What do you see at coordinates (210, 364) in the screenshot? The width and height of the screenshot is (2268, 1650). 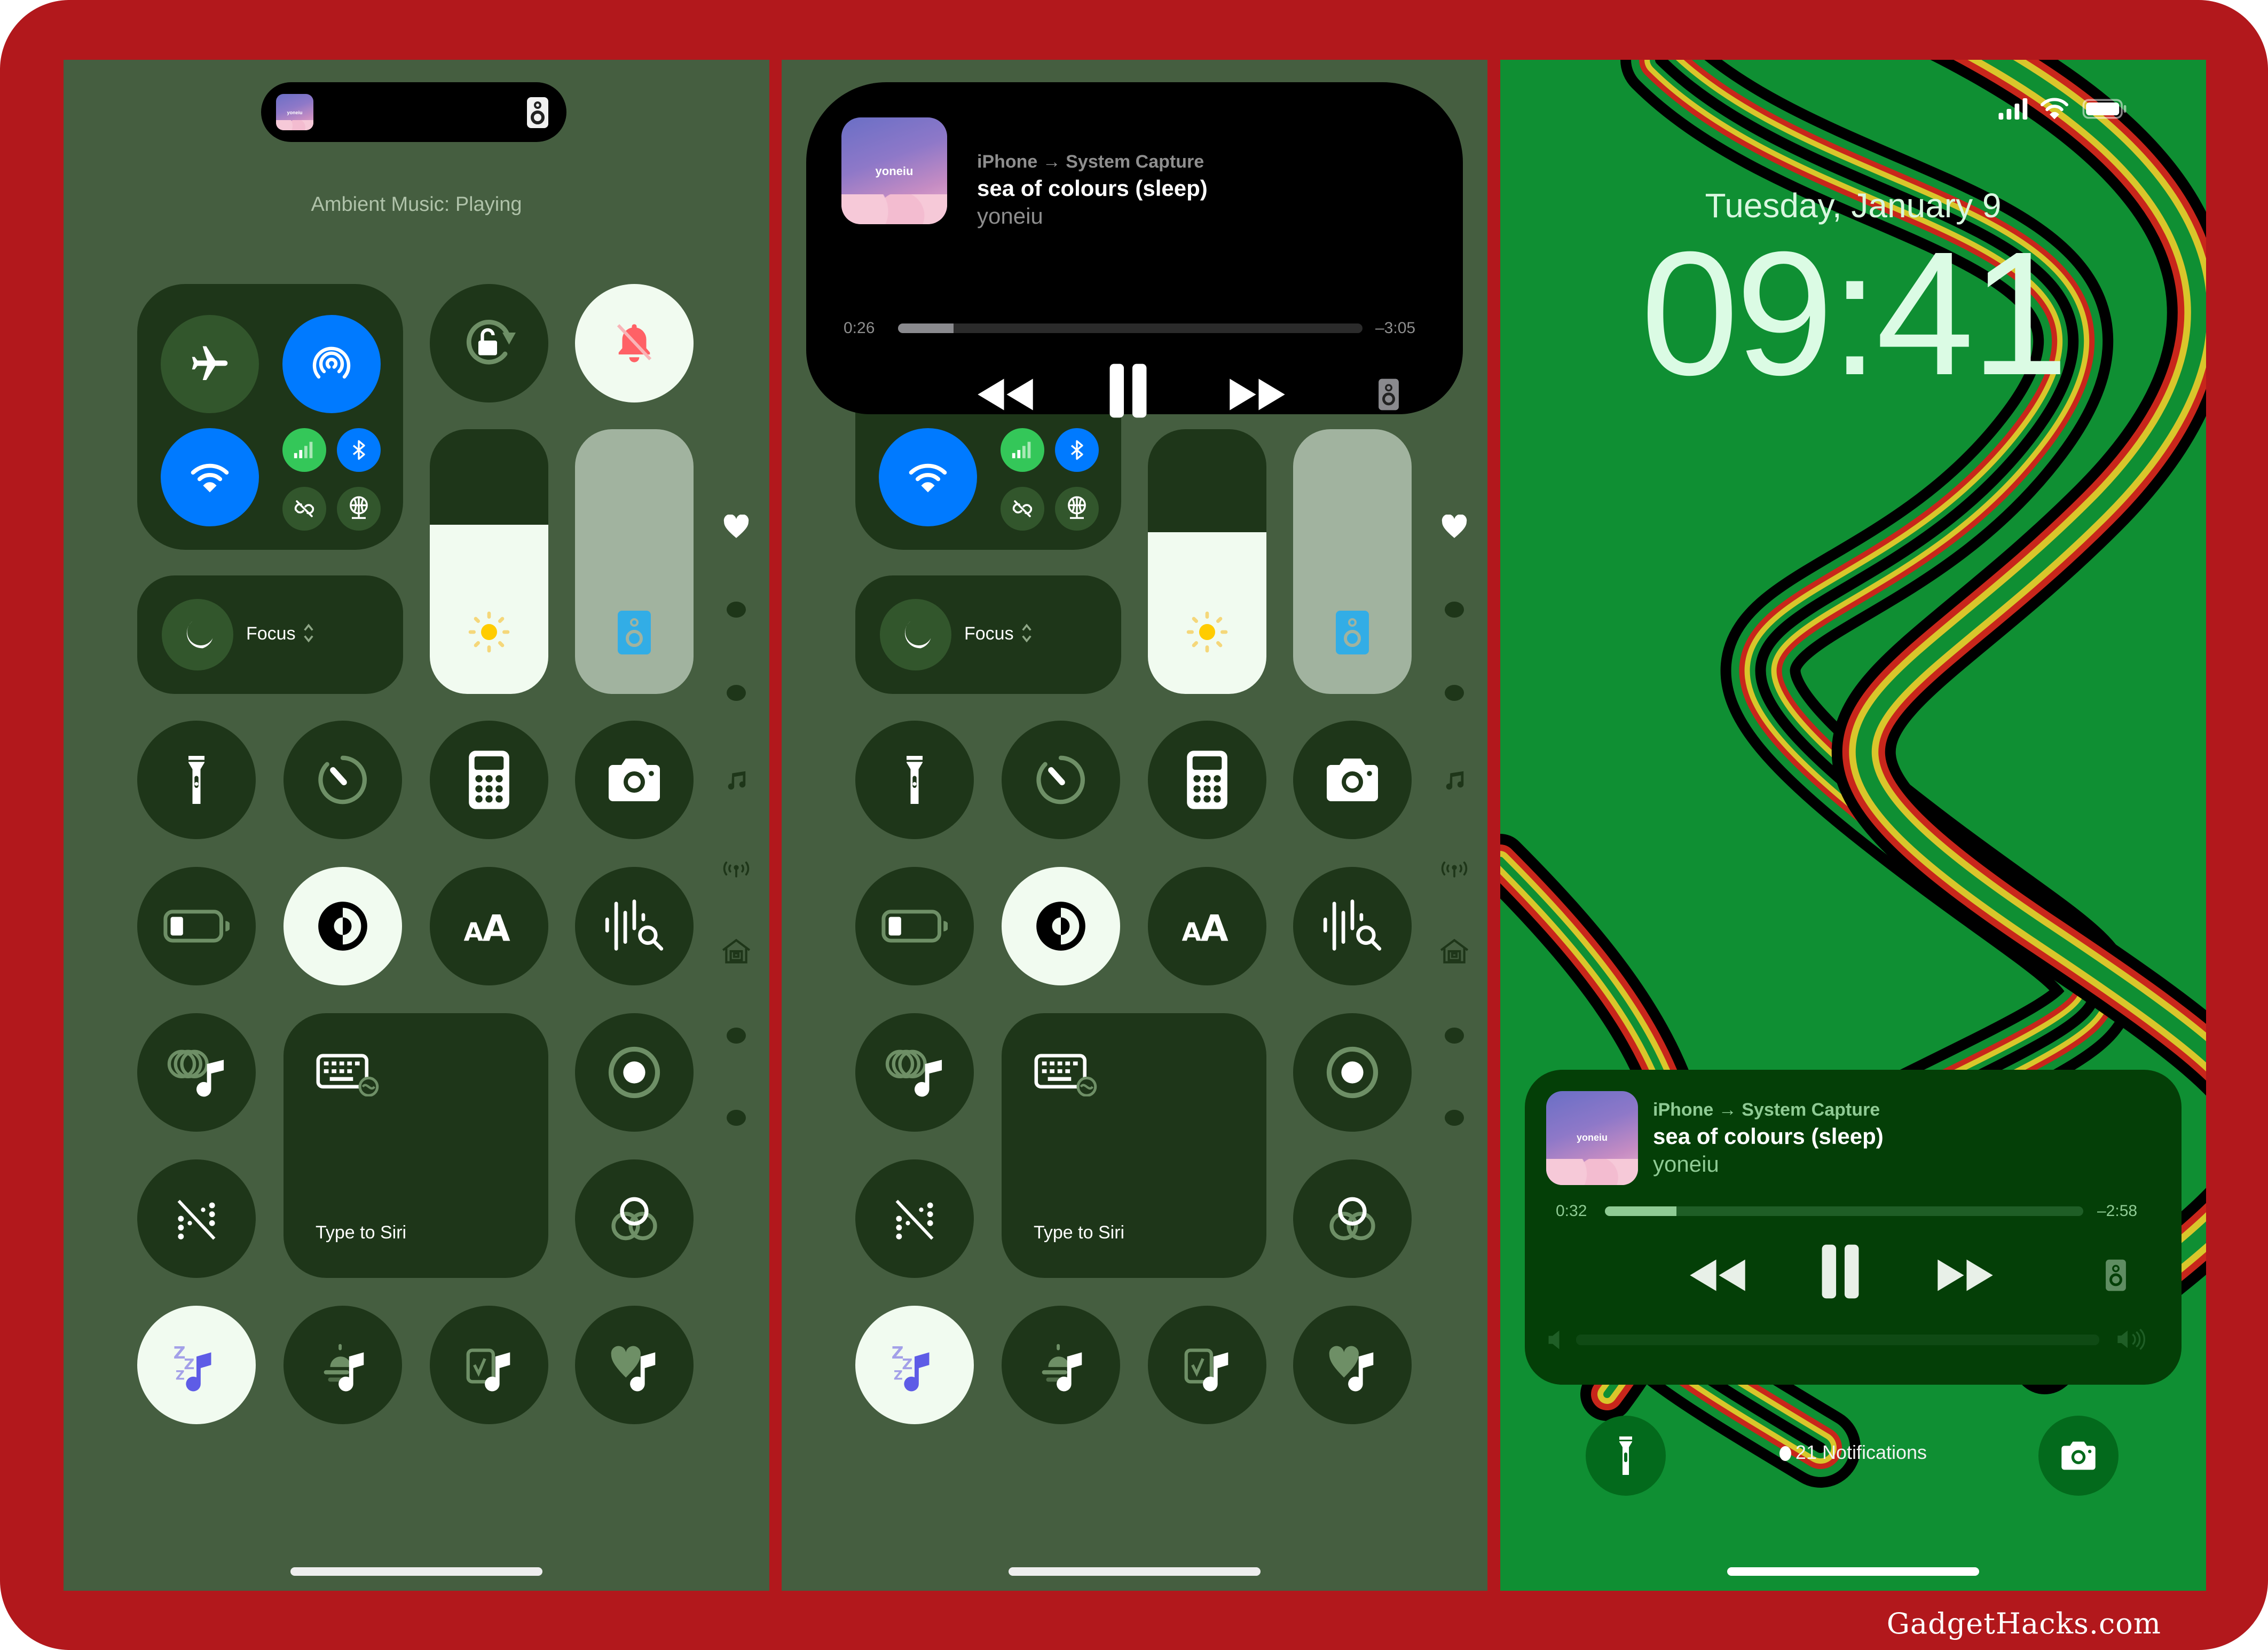 I see `airplane-mode-button` at bounding box center [210, 364].